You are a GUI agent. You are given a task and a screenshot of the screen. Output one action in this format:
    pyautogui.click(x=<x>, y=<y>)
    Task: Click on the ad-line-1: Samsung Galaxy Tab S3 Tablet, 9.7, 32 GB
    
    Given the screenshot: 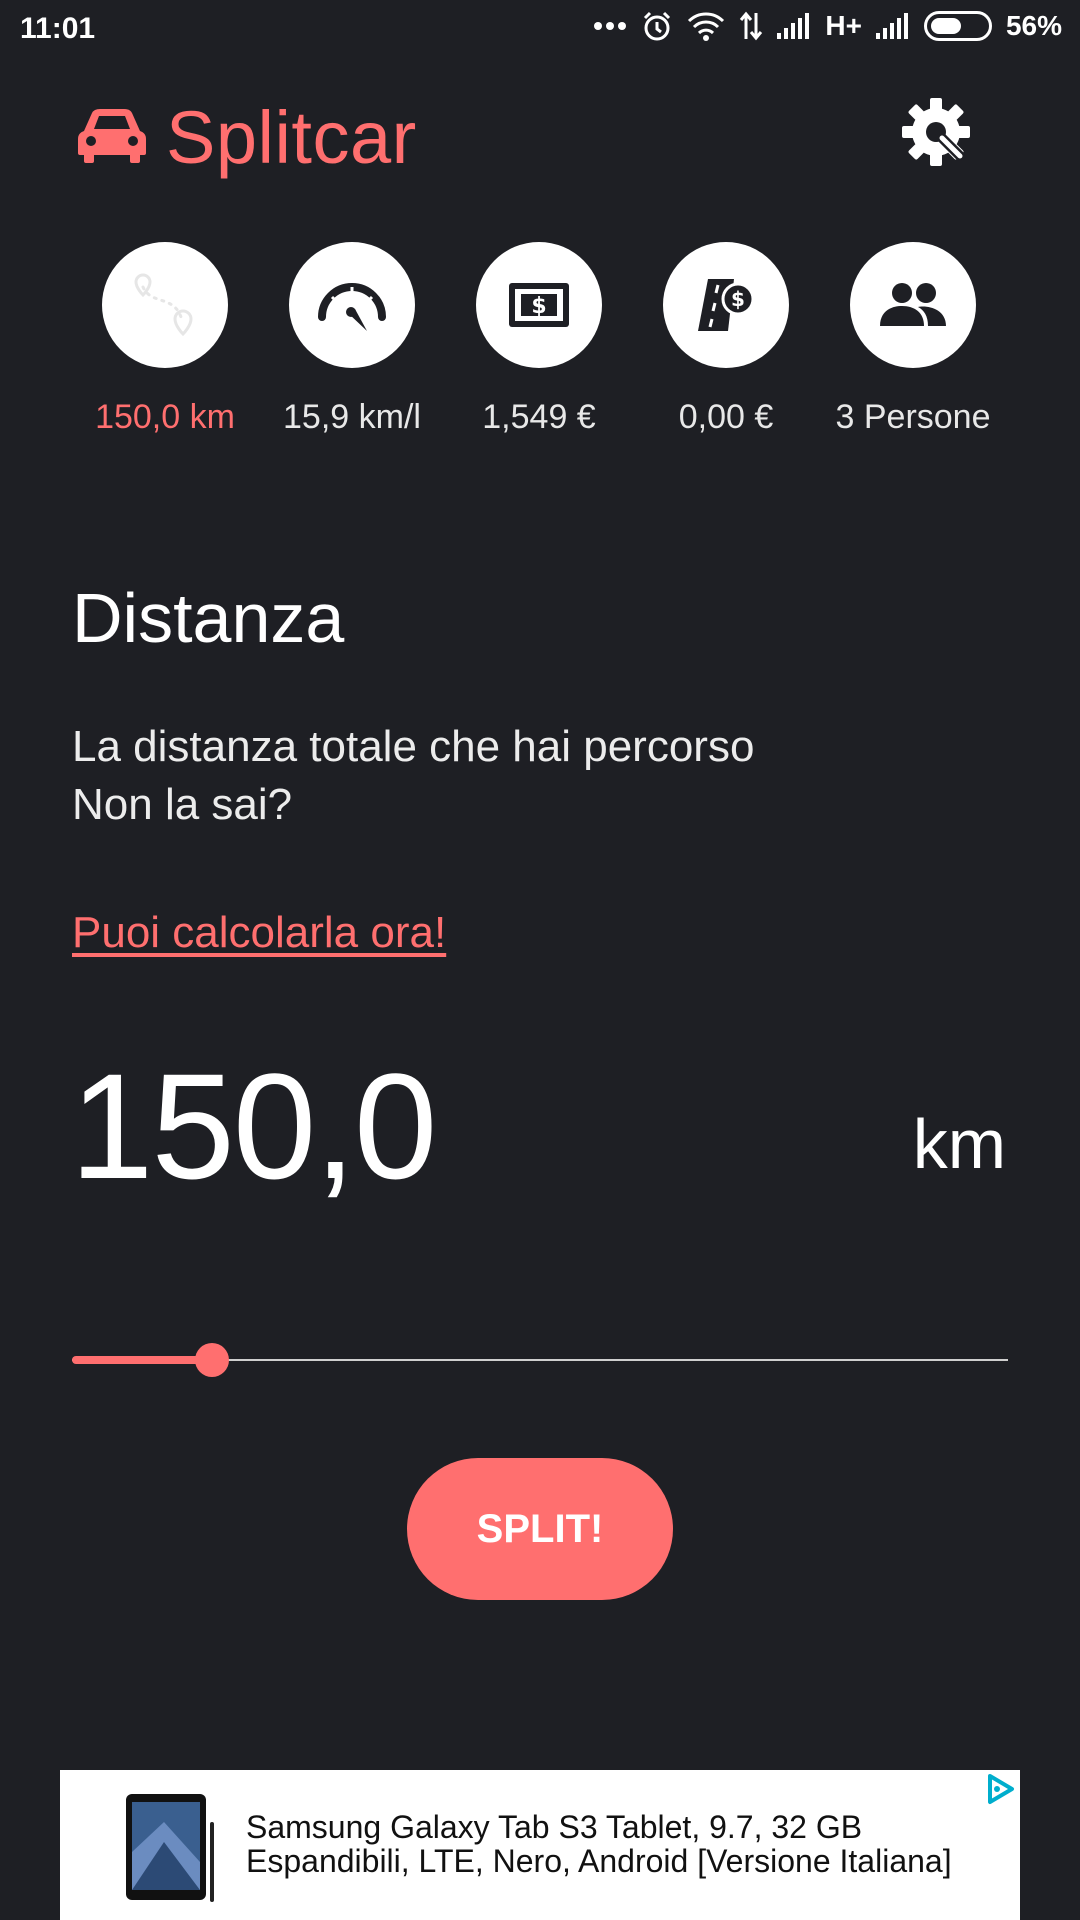 What is the action you would take?
    pyautogui.click(x=554, y=1827)
    